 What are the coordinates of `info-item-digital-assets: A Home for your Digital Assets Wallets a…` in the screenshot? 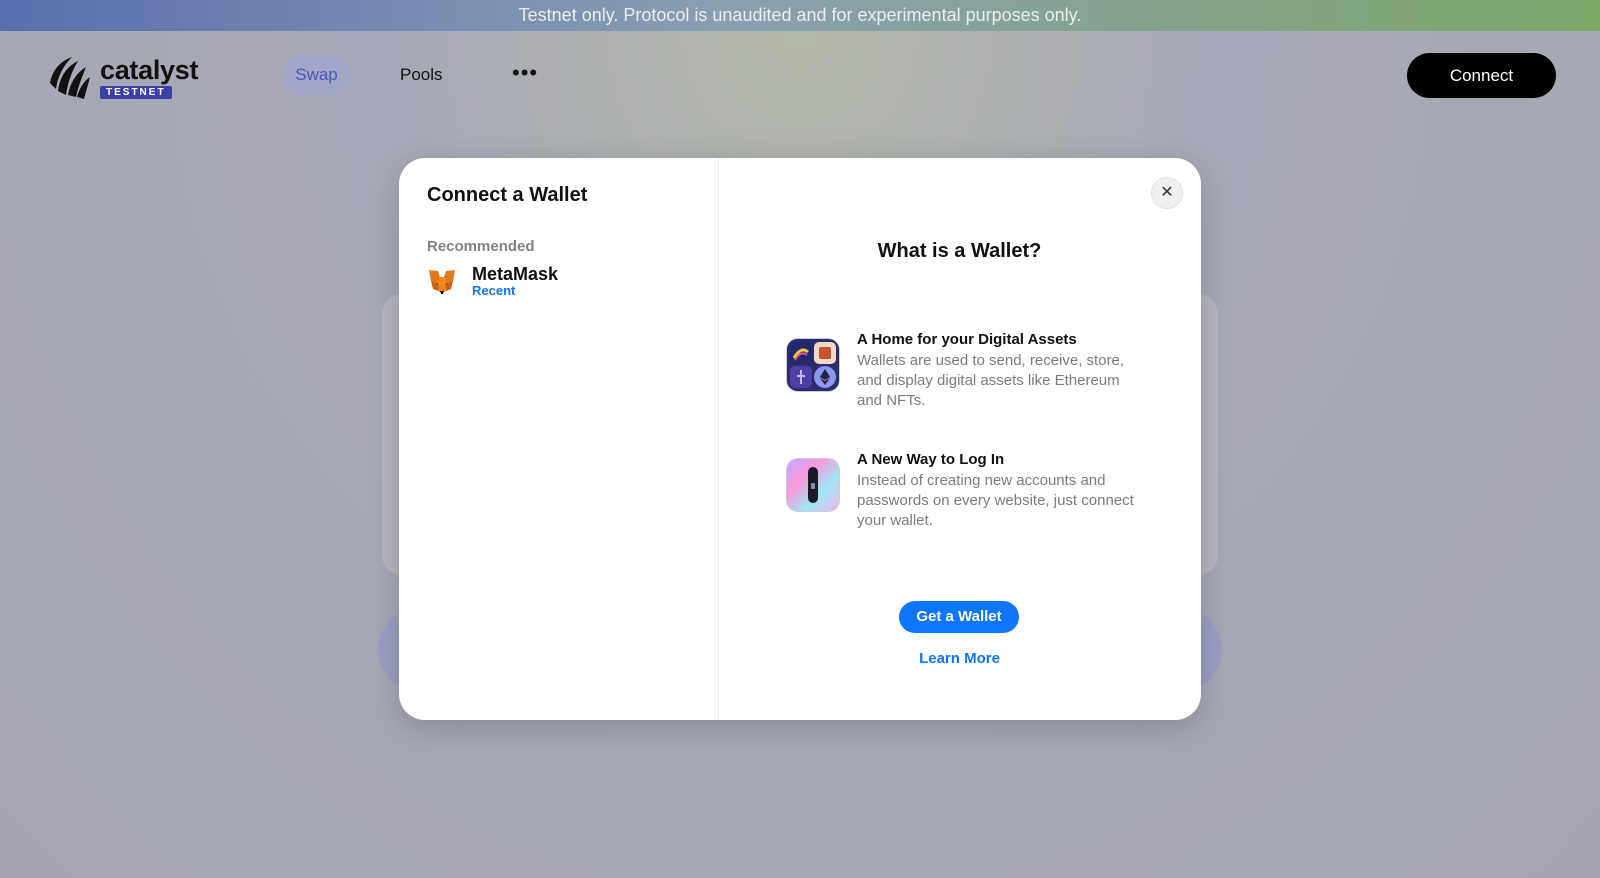 It's located at (966, 370).